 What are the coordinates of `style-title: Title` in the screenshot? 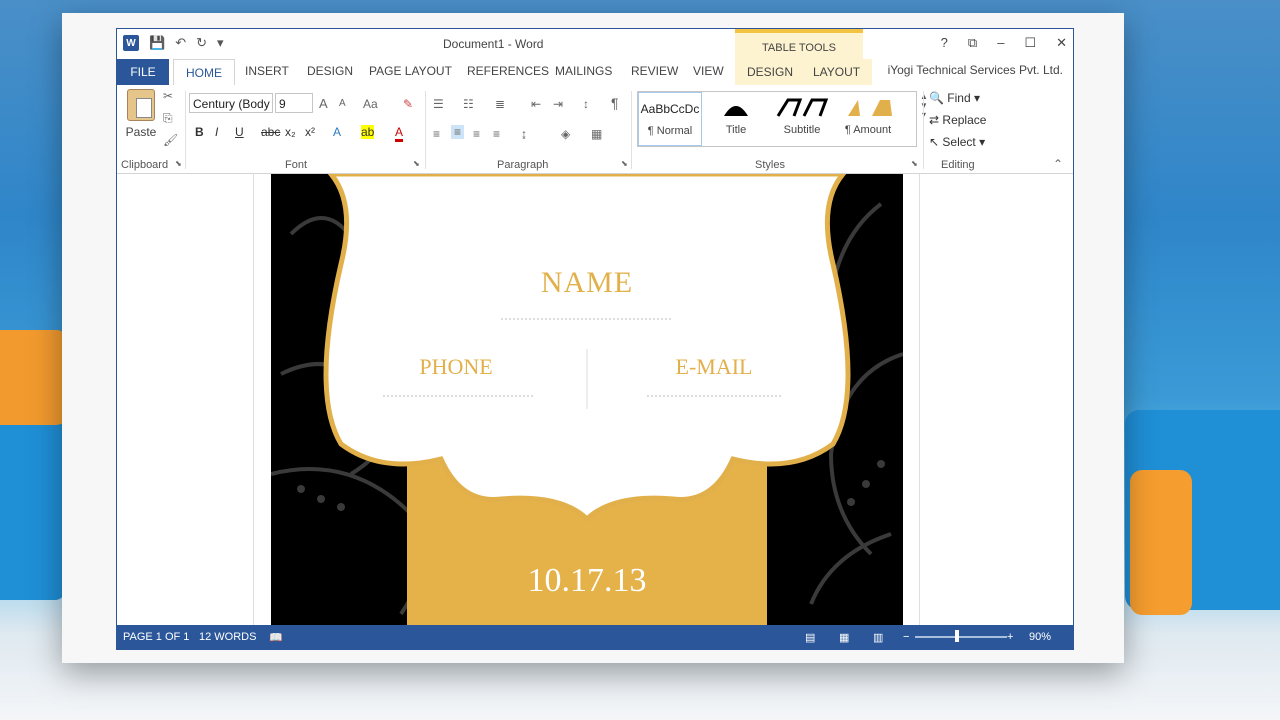 It's located at (736, 119).